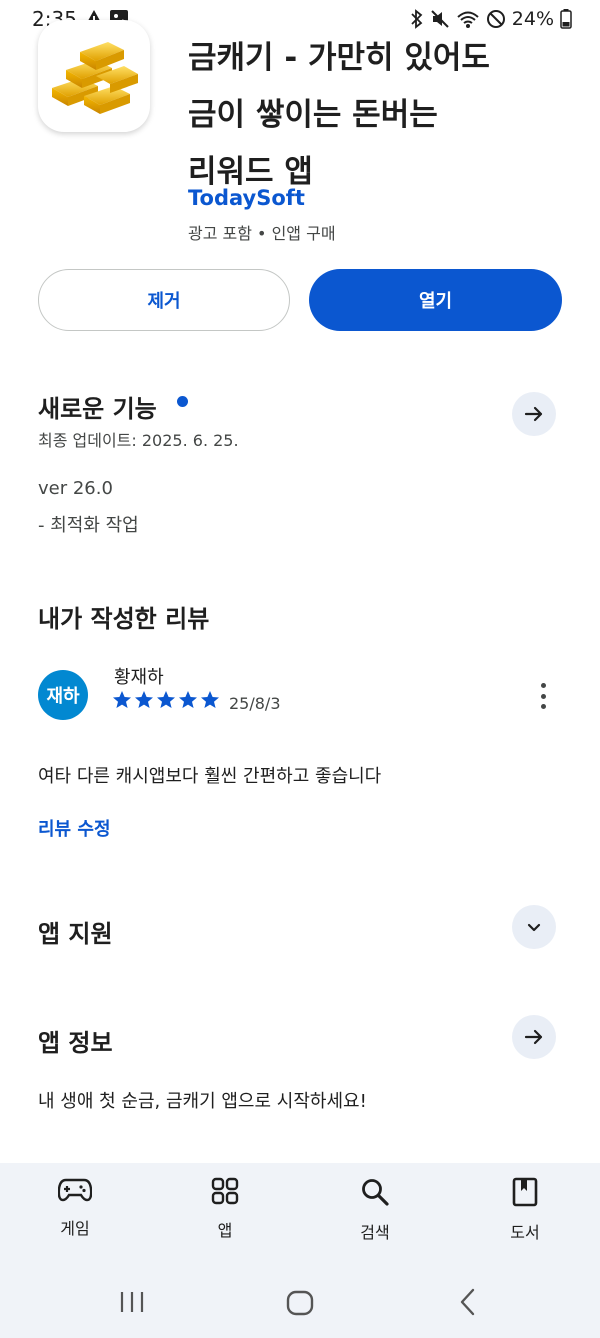  Describe the element at coordinates (63, 695) in the screenshot. I see `avatar: 재하` at that location.